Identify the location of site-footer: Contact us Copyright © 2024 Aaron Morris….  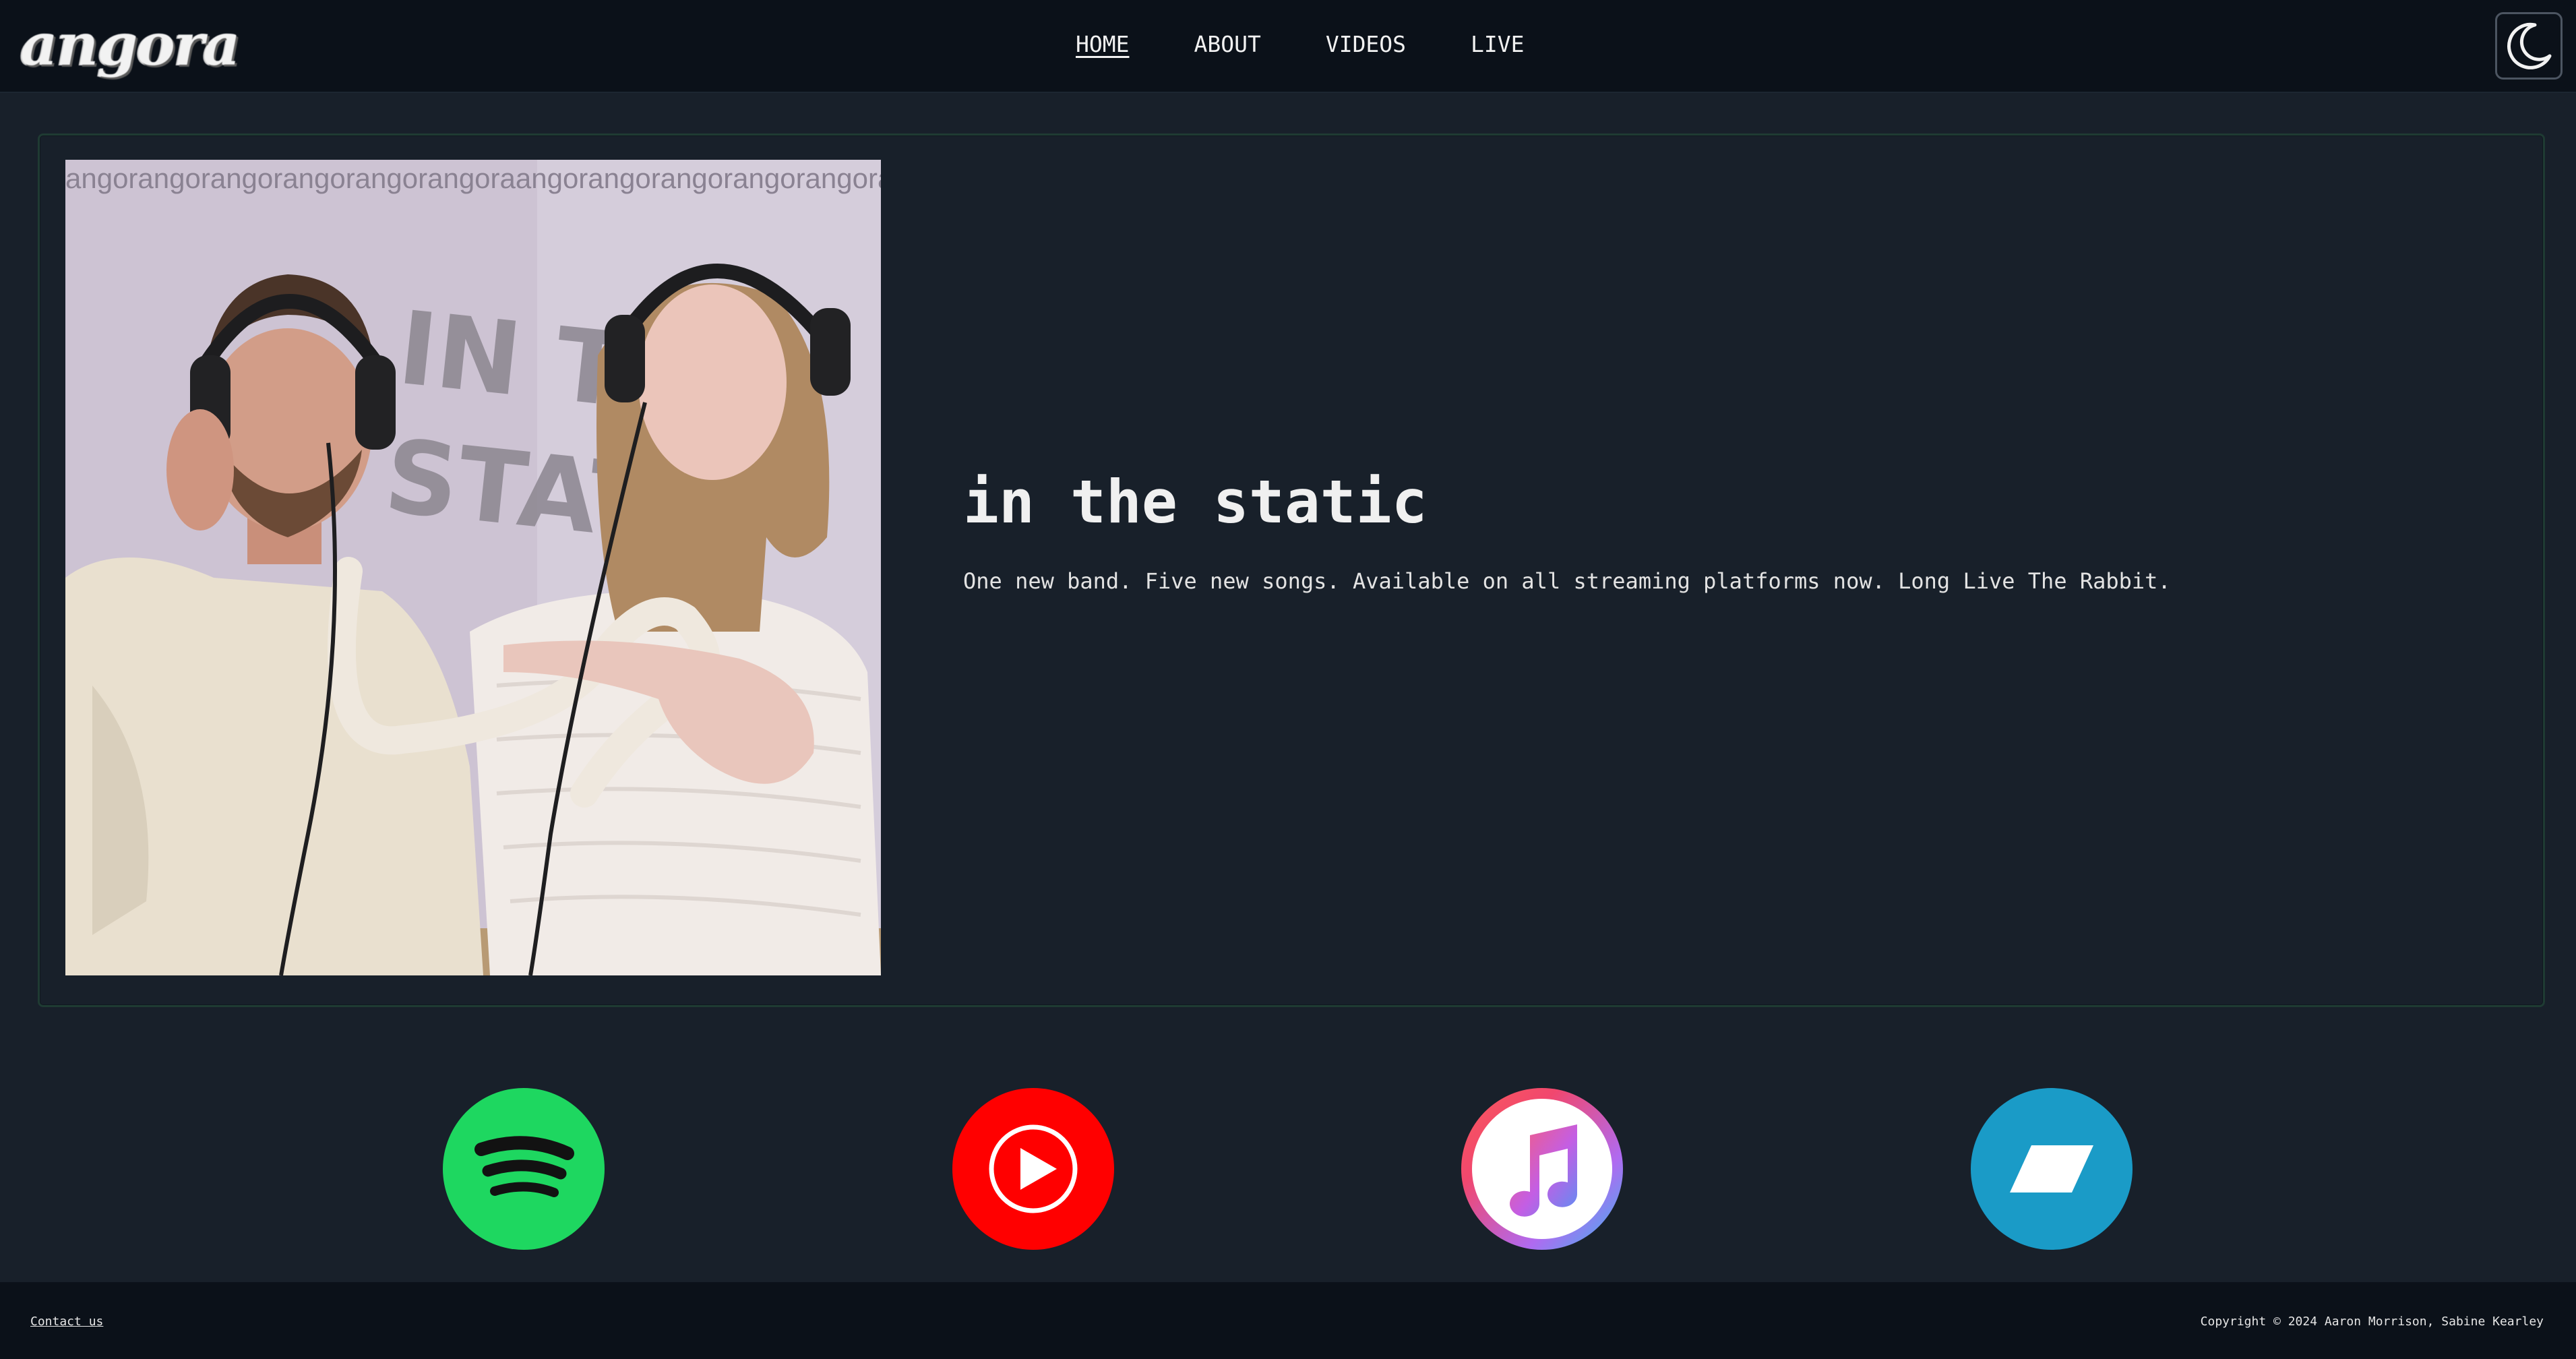
(1288, 1321).